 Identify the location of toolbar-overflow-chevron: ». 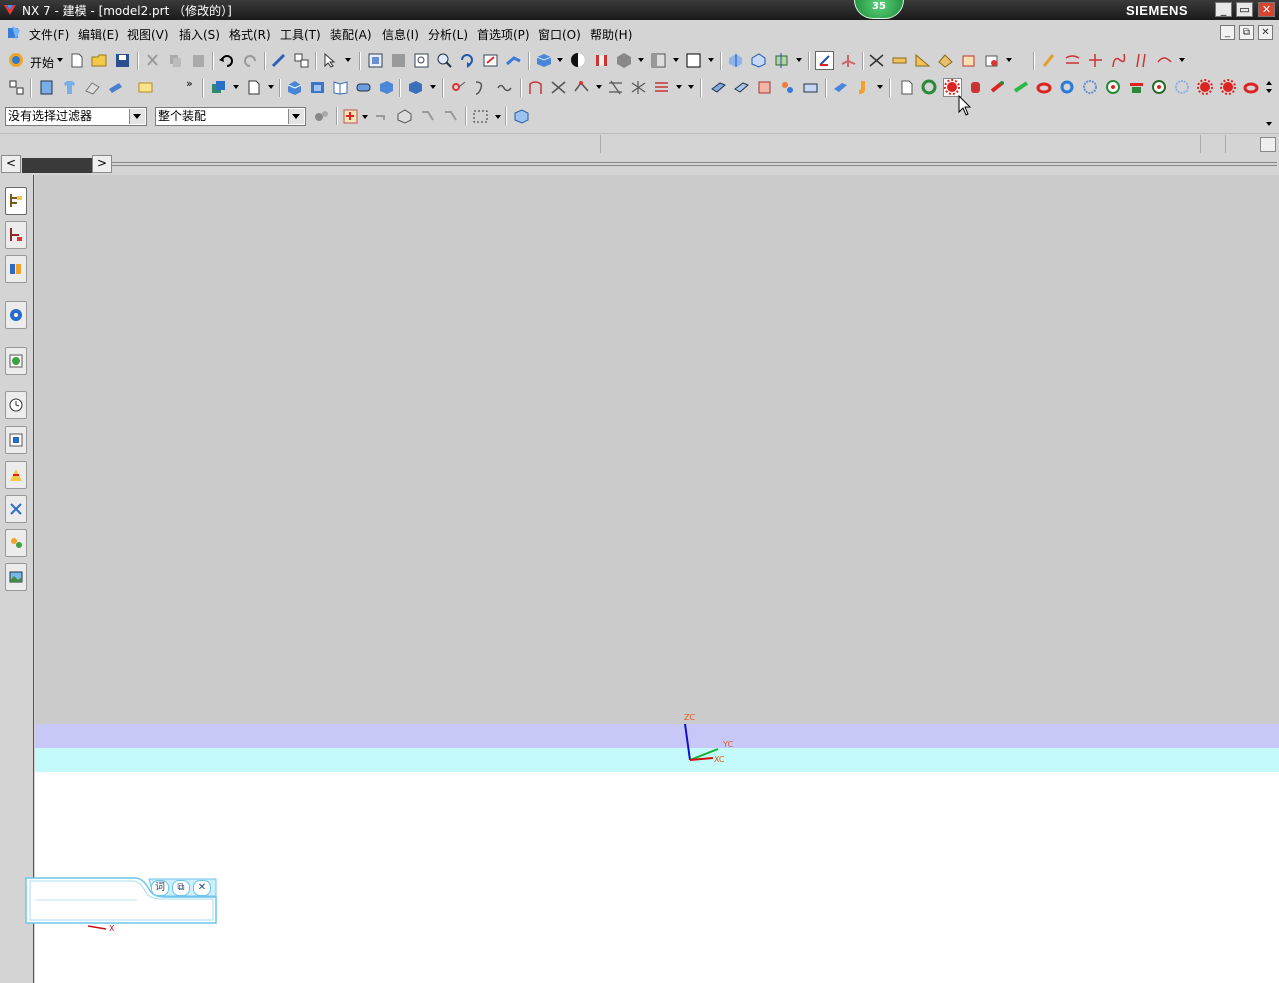
(189, 83).